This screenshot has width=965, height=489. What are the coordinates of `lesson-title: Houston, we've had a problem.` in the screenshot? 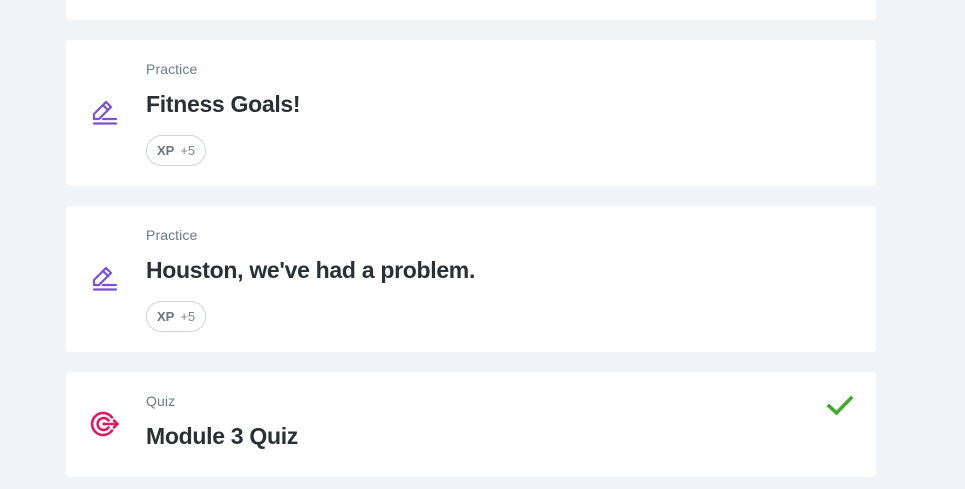 It's located at (311, 270).